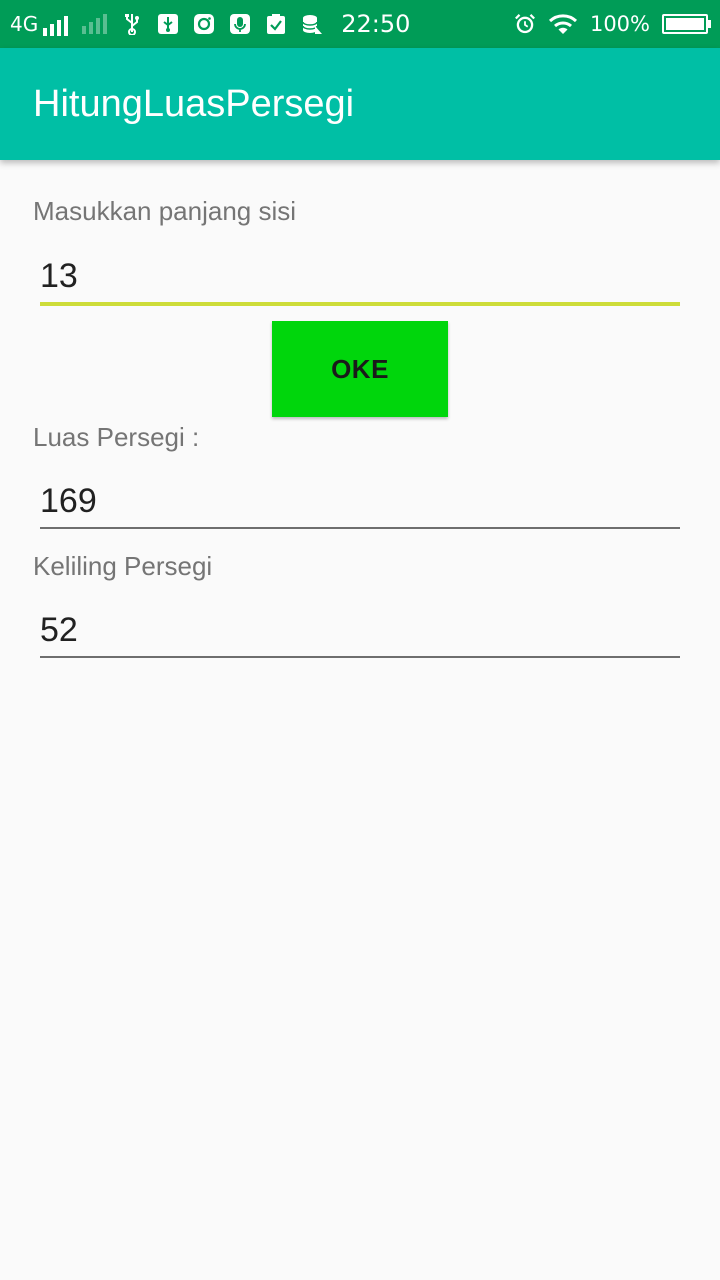 Image resolution: width=720 pixels, height=1280 pixels. I want to click on battery-icon, so click(686, 24).